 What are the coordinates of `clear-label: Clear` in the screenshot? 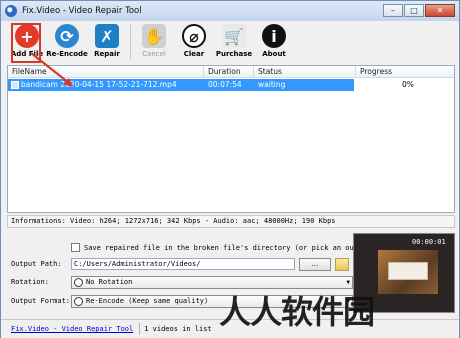 It's located at (194, 54).